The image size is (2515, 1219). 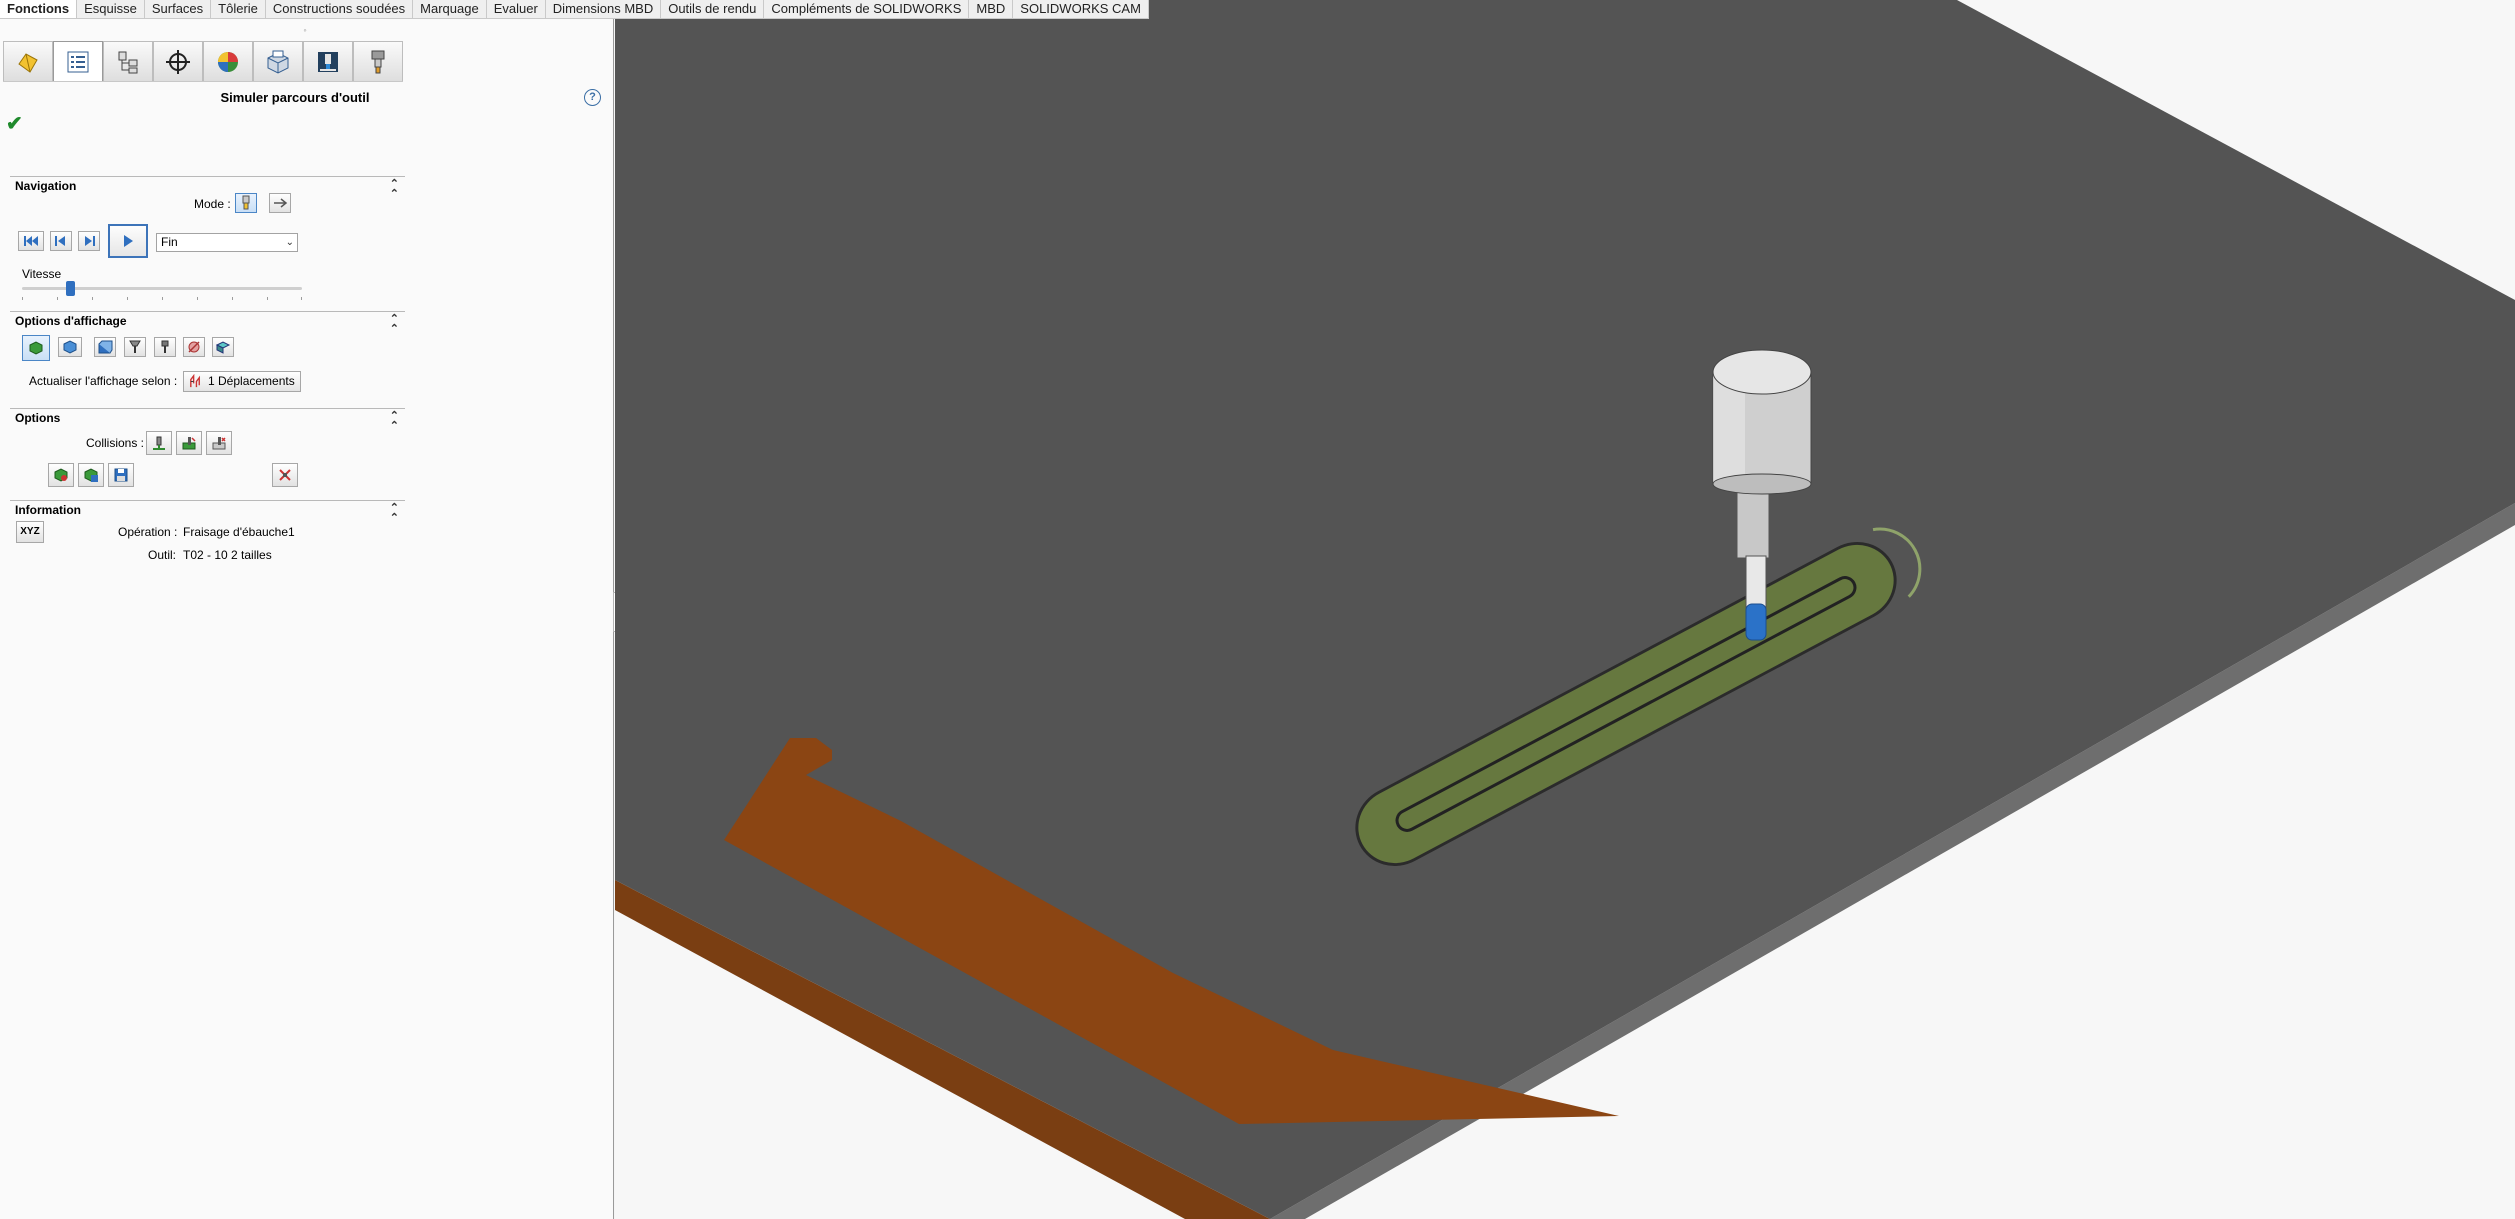 What do you see at coordinates (867, 9) in the screenshot?
I see `tab-compl-ments-de-solidworks: Compléments de SOLIDWORKS` at bounding box center [867, 9].